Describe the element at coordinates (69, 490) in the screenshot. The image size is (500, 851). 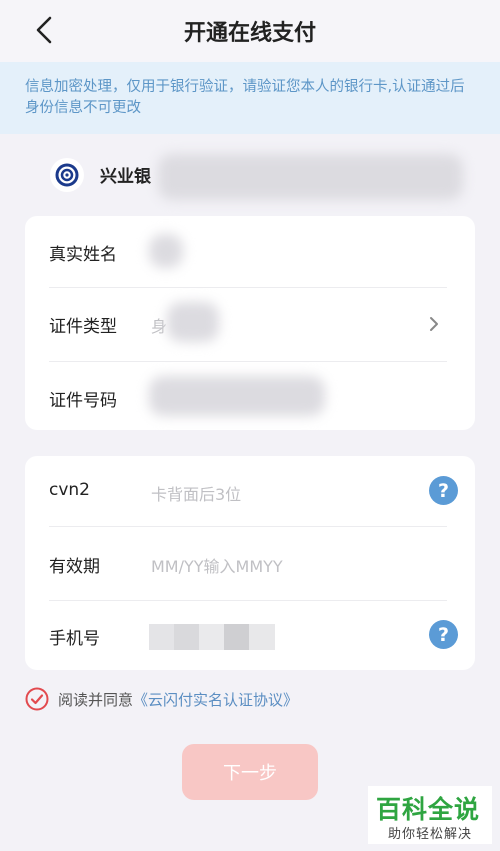
I see `cvn2-label: cvn2` at that location.